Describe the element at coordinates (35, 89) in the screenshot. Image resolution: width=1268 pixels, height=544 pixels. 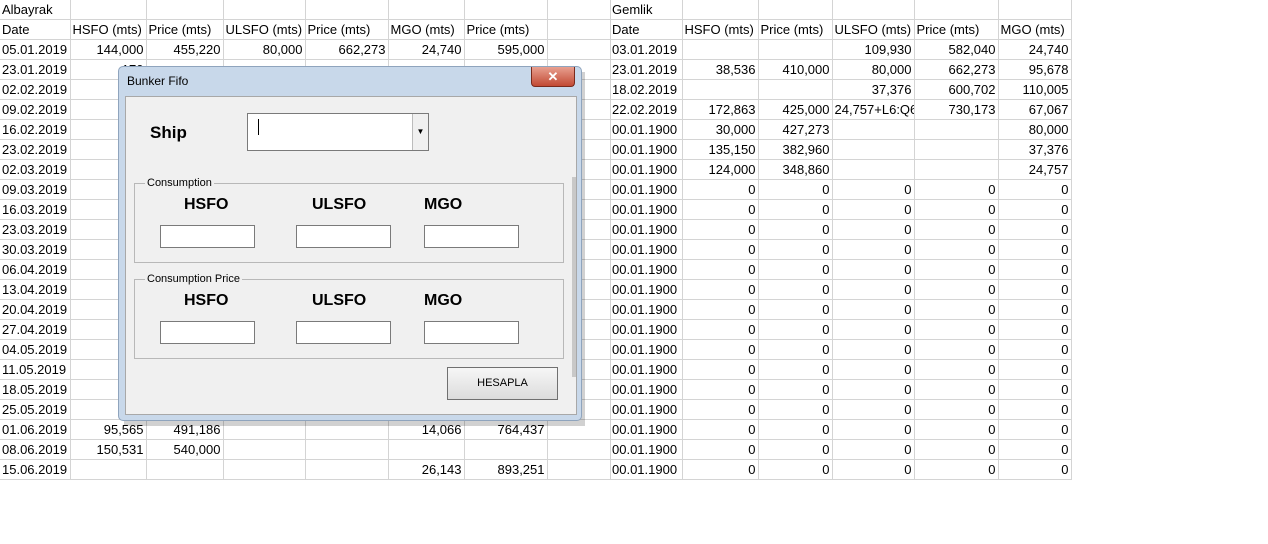
I see `cell: 02.02.2019` at that location.